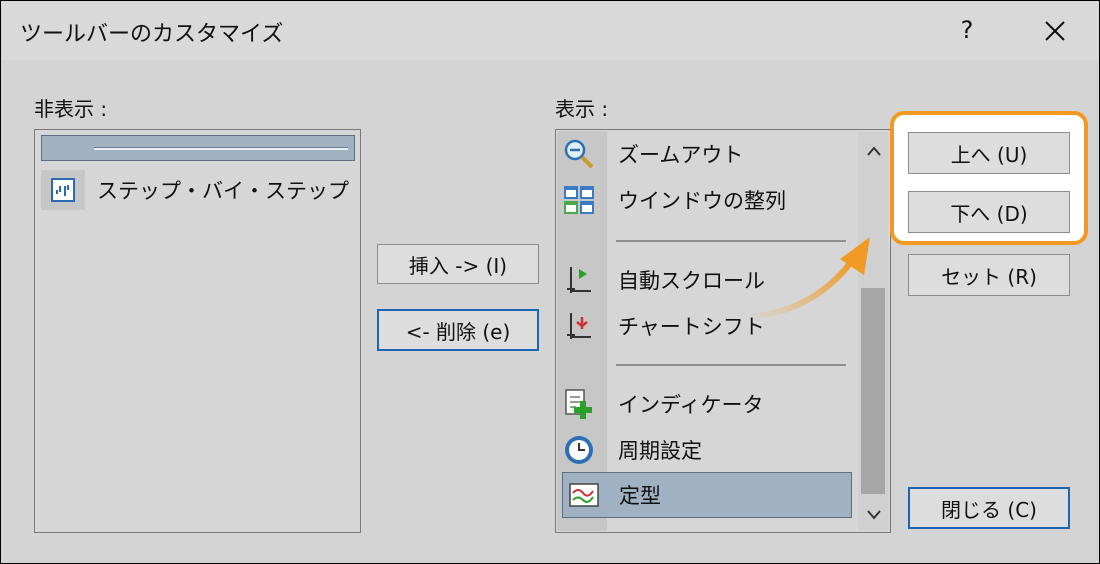 The height and width of the screenshot is (564, 1100). I want to click on remove-button: <- 削除 (e), so click(458, 330).